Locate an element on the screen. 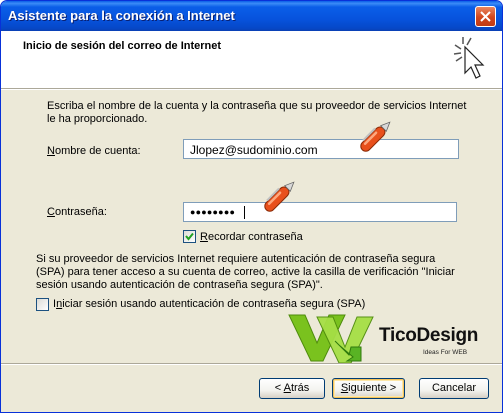 This screenshot has width=503, height=413. cursor-sparkle-icon is located at coordinates (469, 58).